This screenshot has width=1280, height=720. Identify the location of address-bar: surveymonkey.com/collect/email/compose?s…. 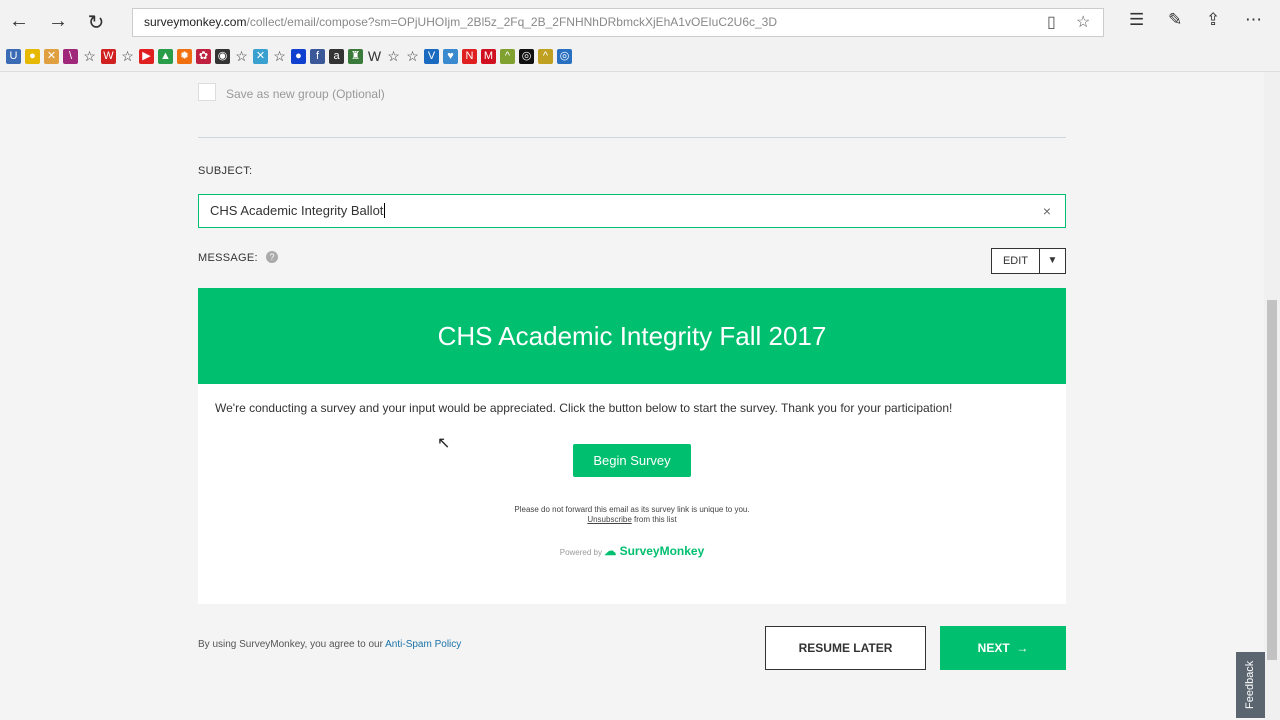
(618, 22).